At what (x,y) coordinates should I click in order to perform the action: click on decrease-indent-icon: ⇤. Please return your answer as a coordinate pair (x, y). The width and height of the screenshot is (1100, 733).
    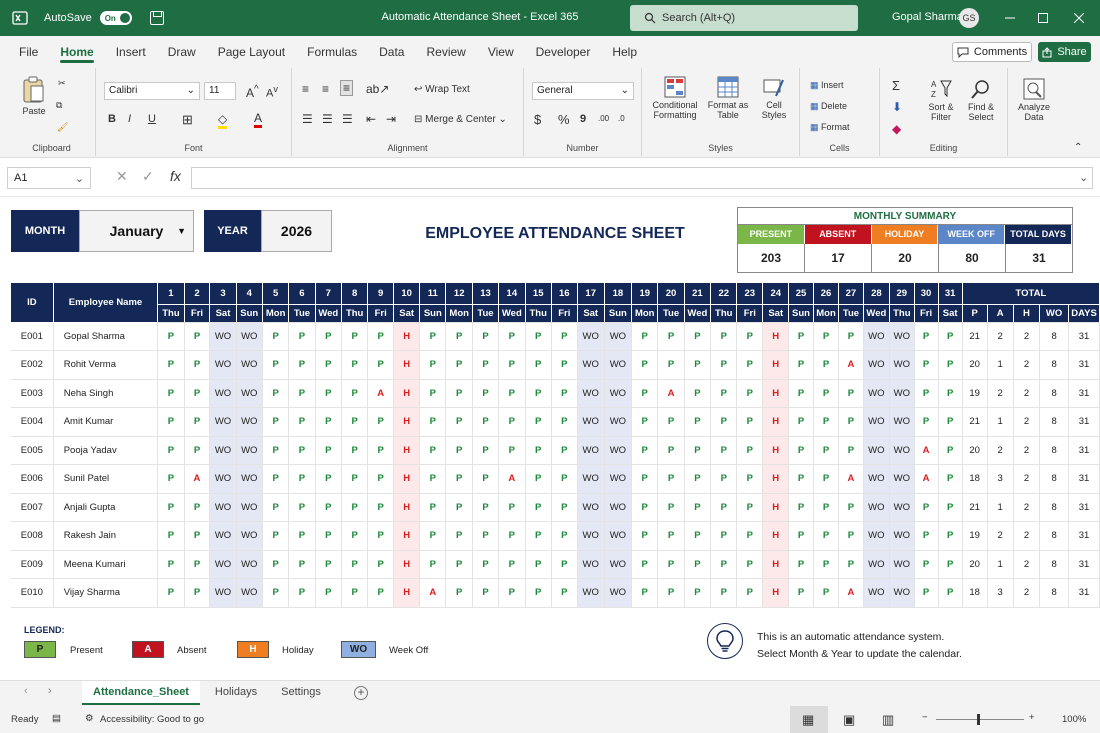
    Looking at the image, I should click on (371, 119).